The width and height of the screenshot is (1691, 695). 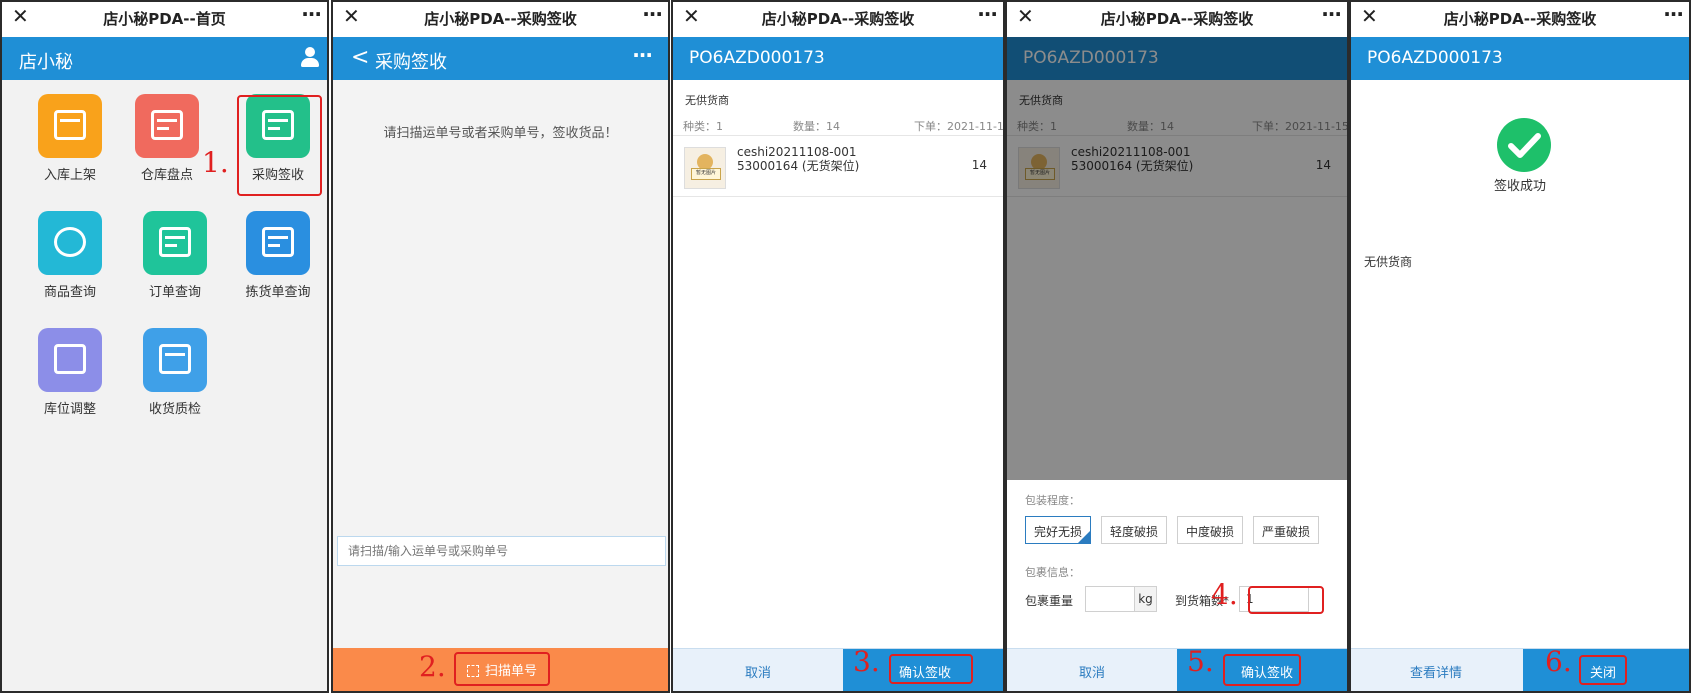 What do you see at coordinates (175, 360) in the screenshot?
I see `quality-check-icon` at bounding box center [175, 360].